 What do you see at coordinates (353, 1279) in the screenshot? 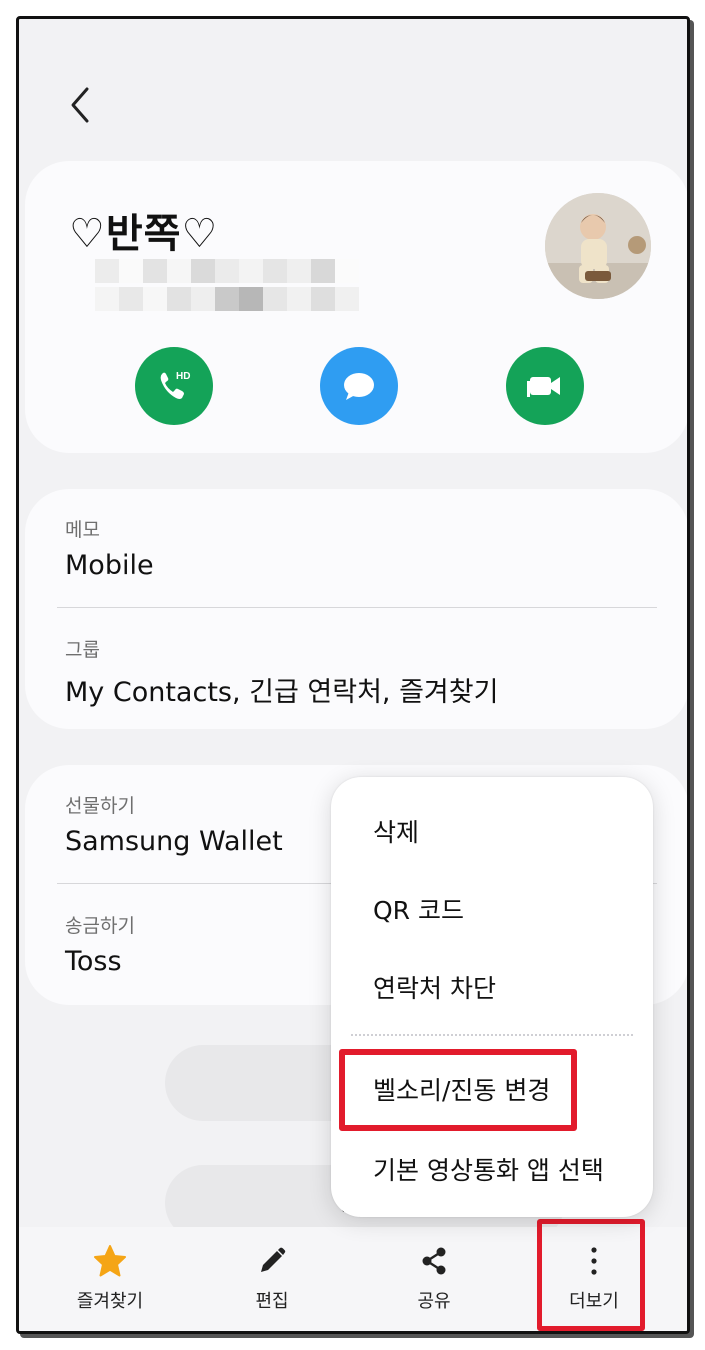
I see `bottom-navigation: 즐겨찾기 편집 공유 더보기` at bounding box center [353, 1279].